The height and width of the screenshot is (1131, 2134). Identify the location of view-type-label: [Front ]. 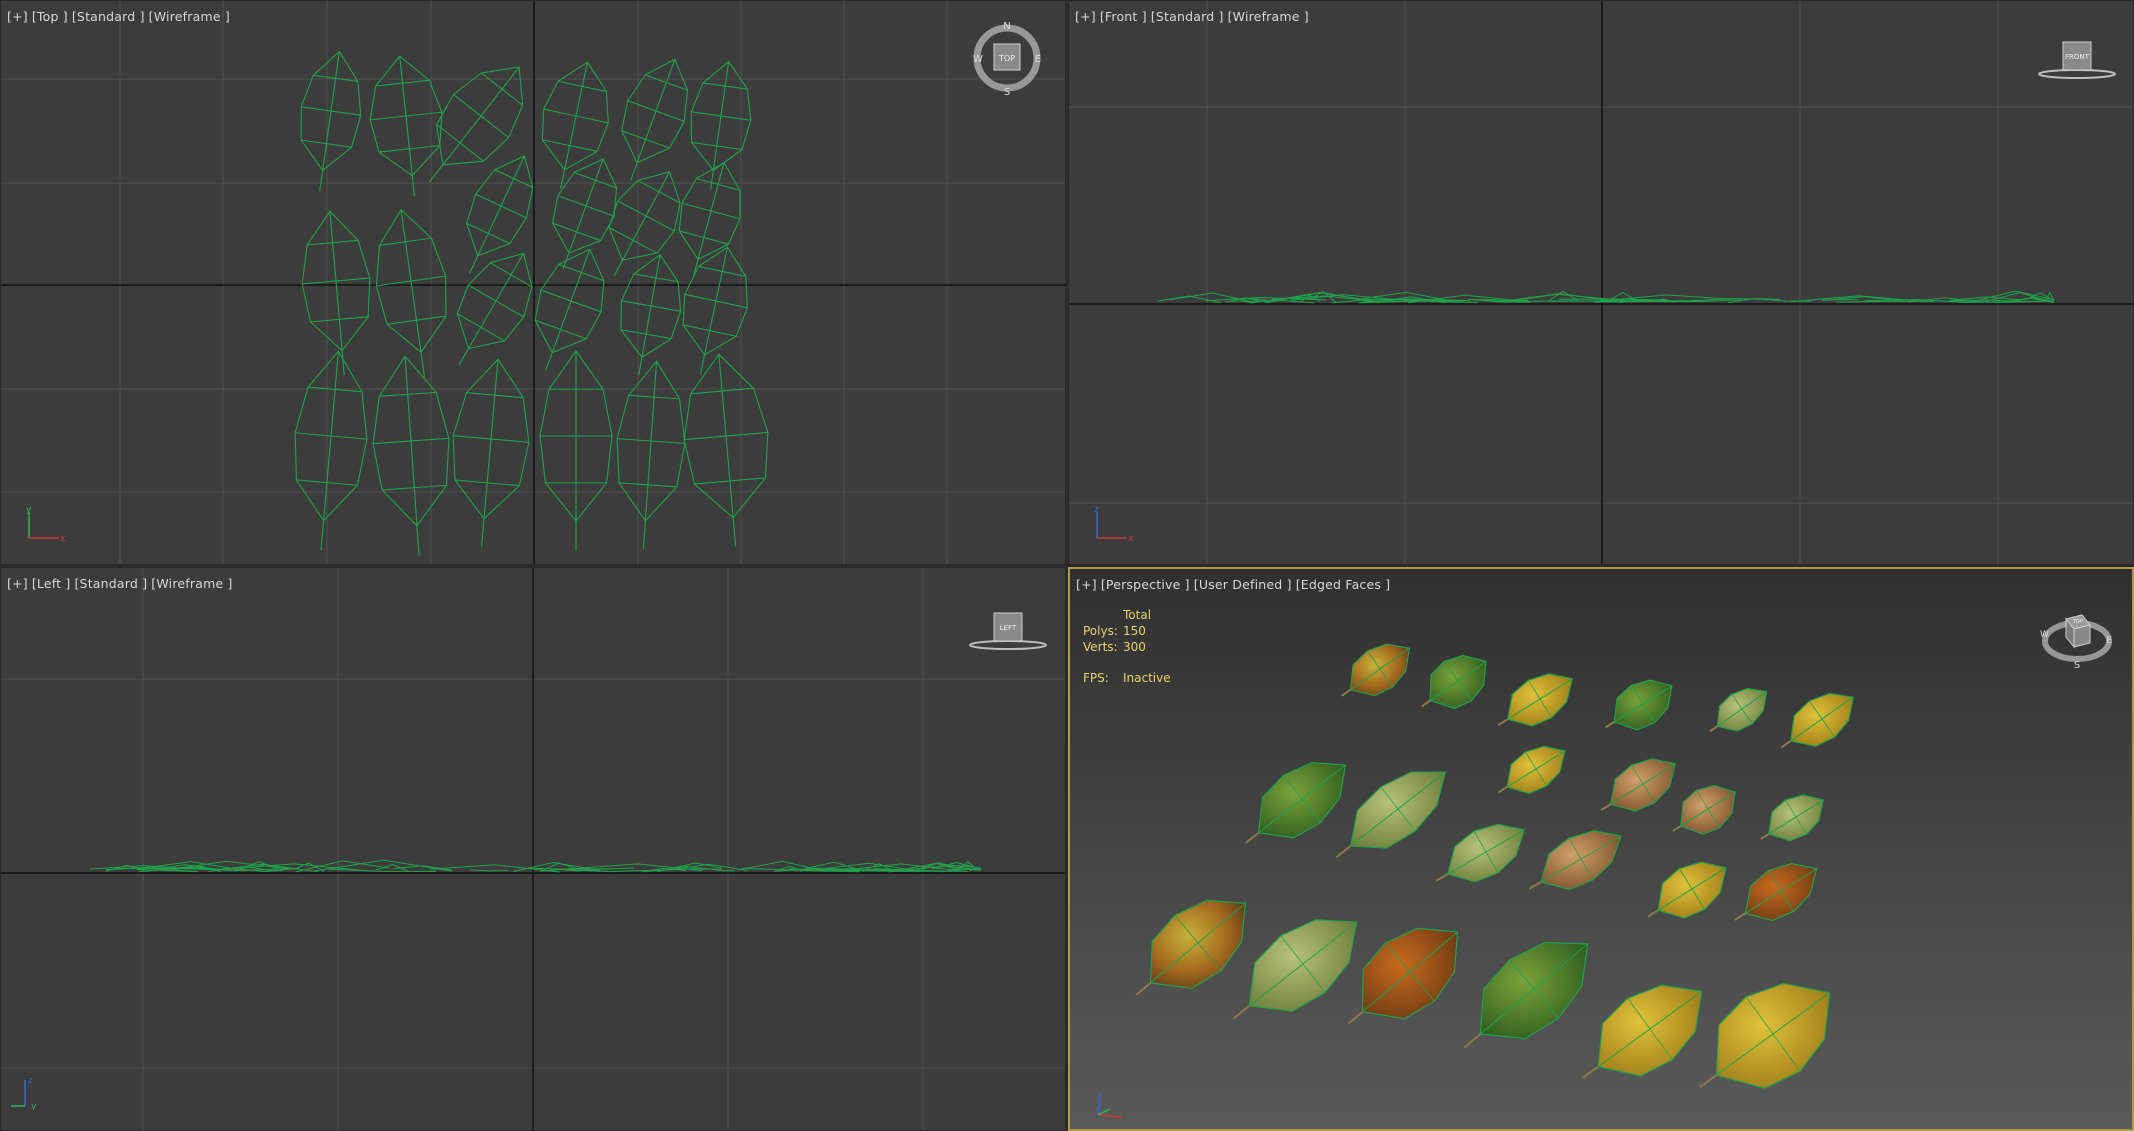
(1123, 16).